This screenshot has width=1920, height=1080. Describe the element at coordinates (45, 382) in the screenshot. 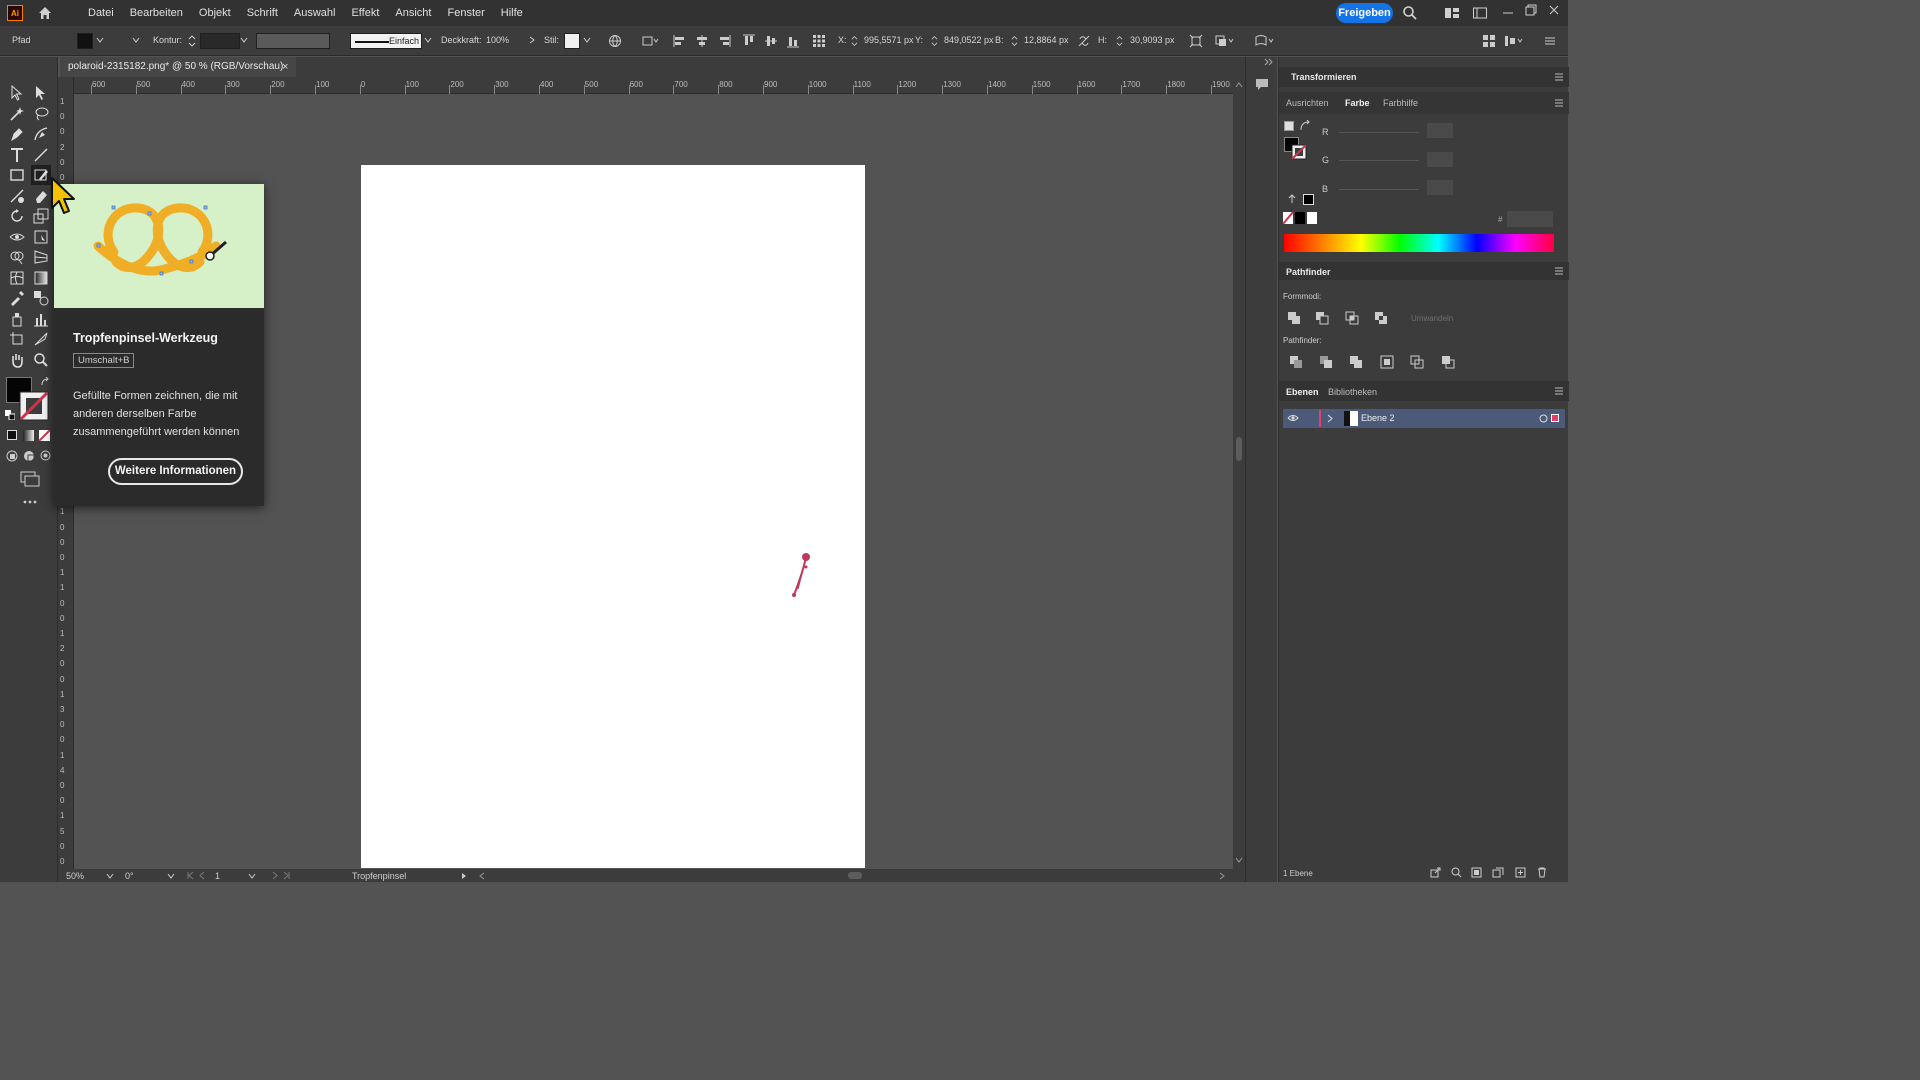

I see `swap-fill-stroke-icon` at that location.